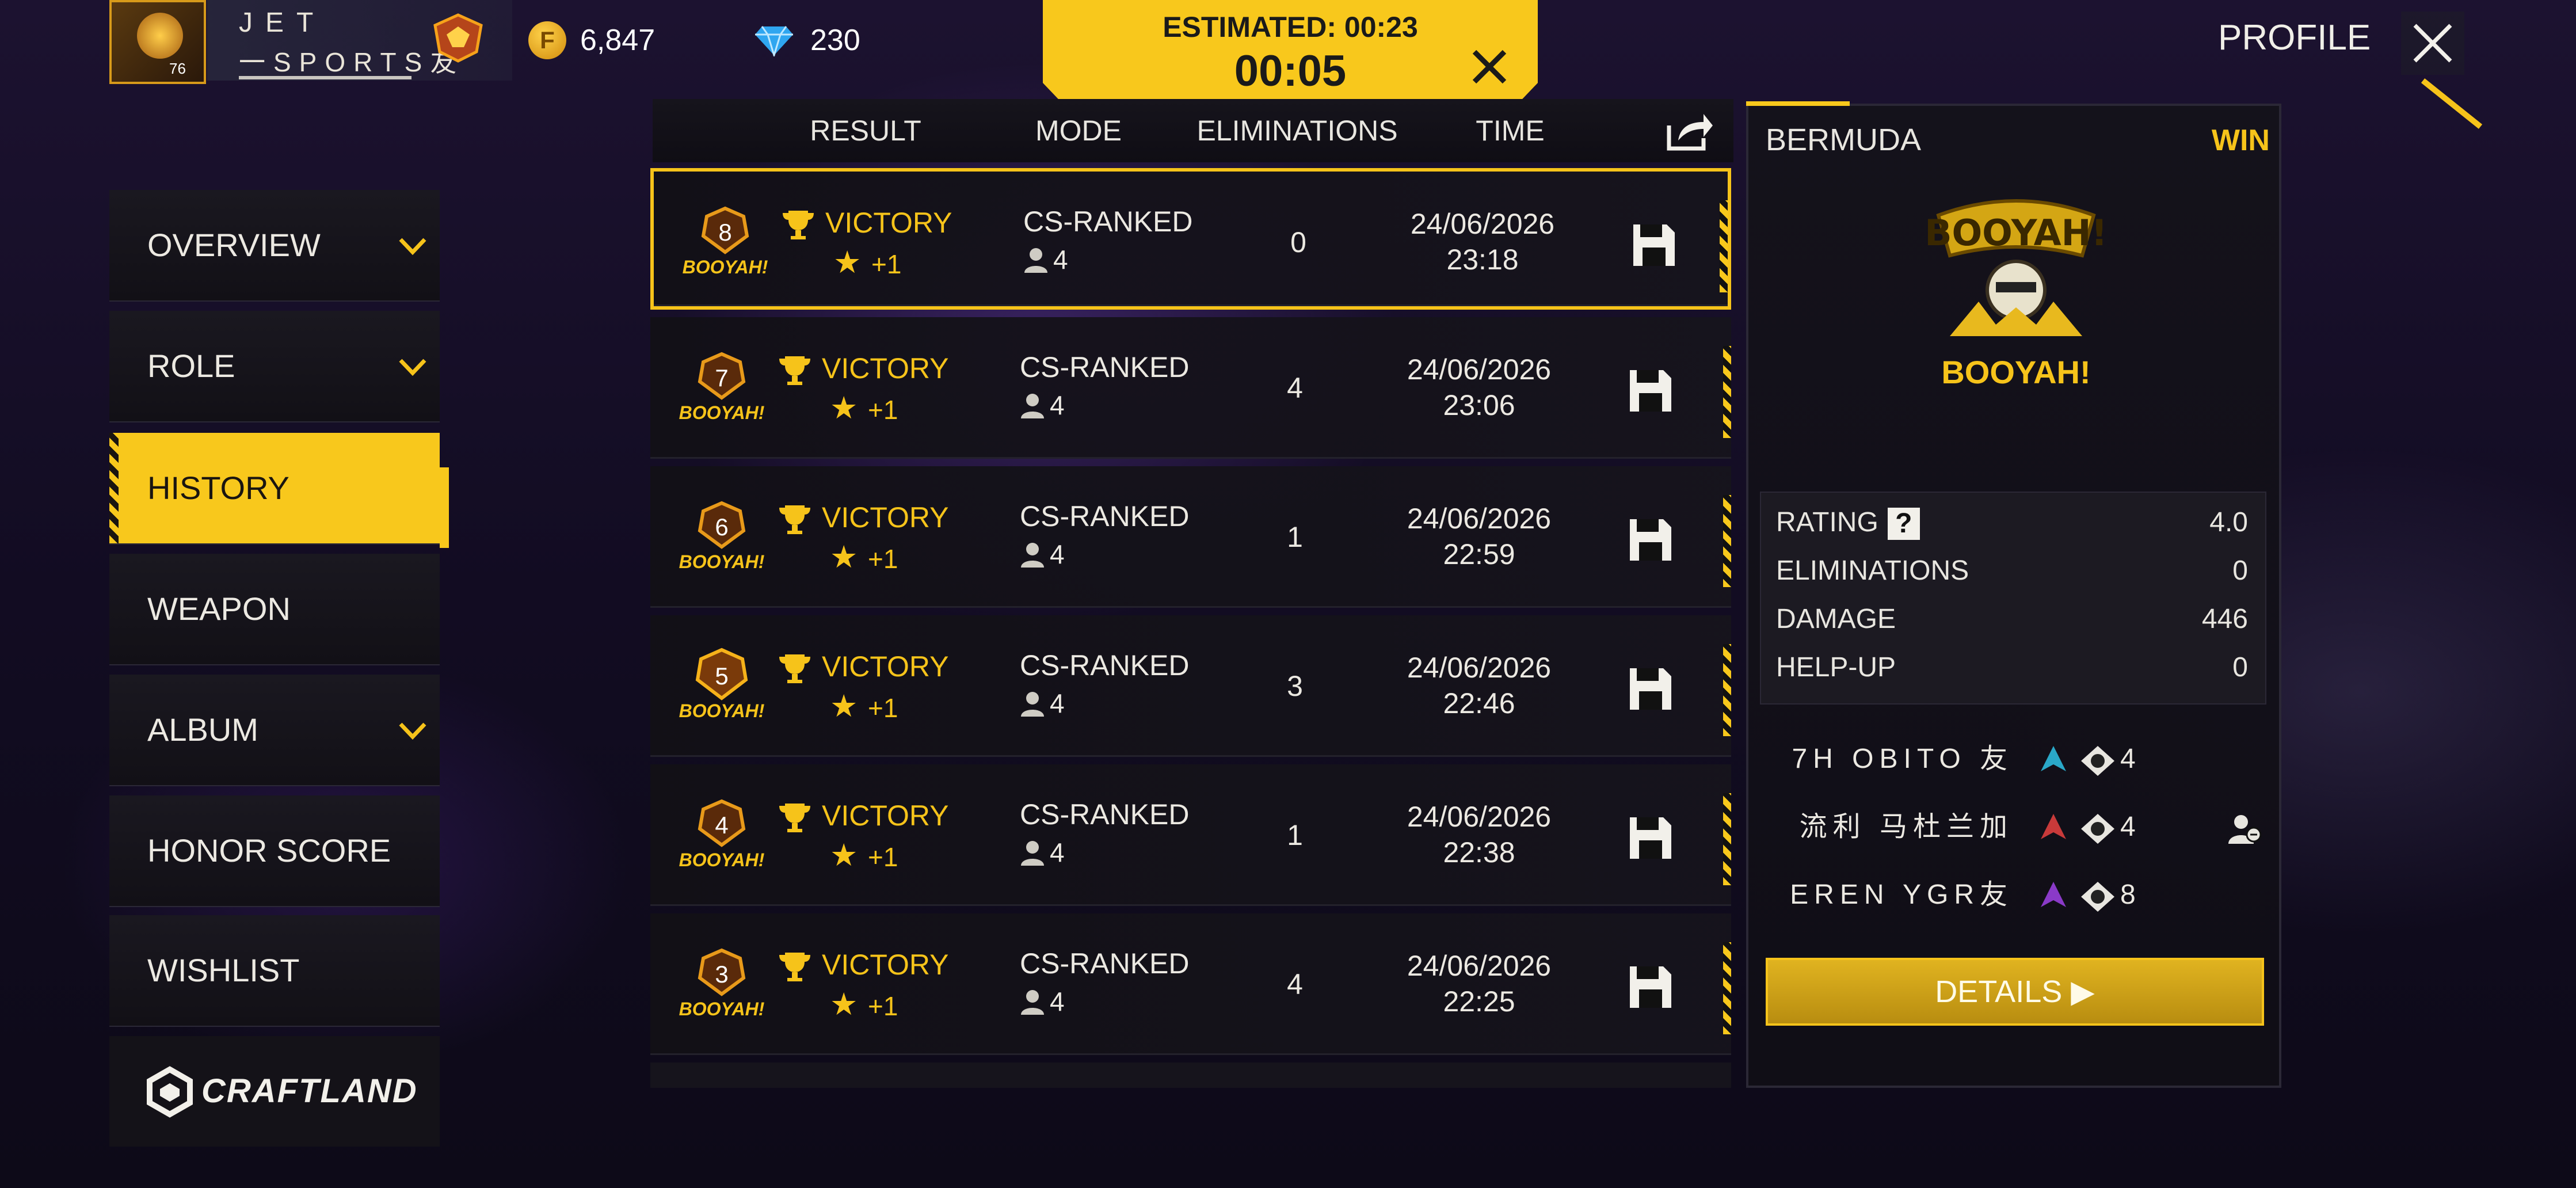 This screenshot has width=2576, height=1188. I want to click on menu-weapon: WEAPON, so click(274, 609).